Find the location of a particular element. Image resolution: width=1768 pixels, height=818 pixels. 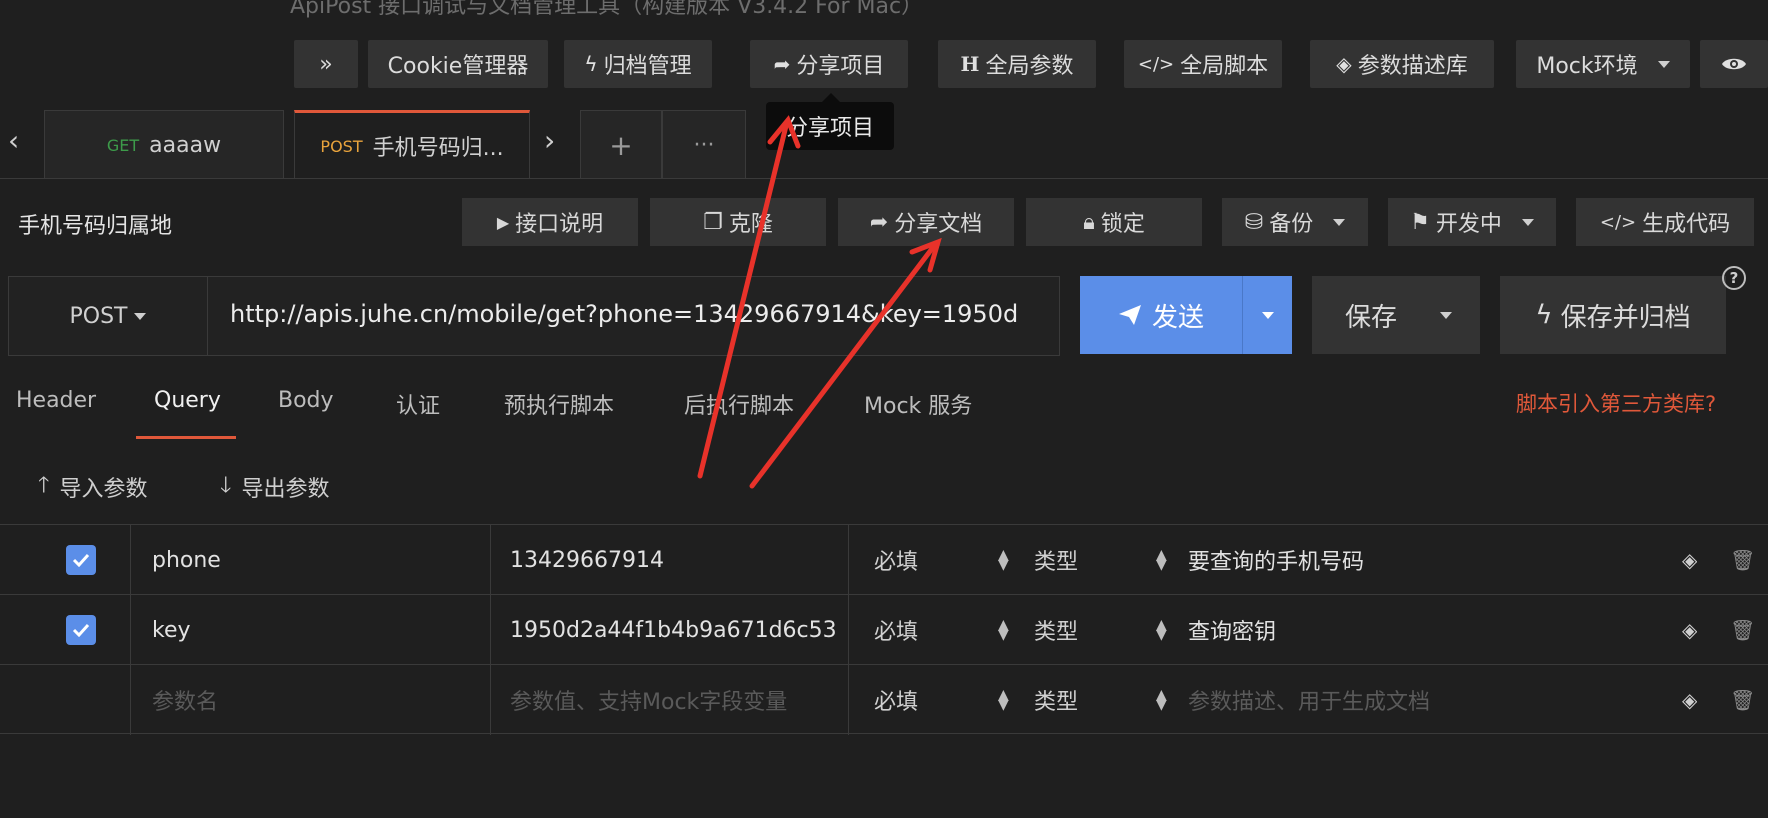

cookie-manager-button: Cookie管理器 is located at coordinates (458, 64).